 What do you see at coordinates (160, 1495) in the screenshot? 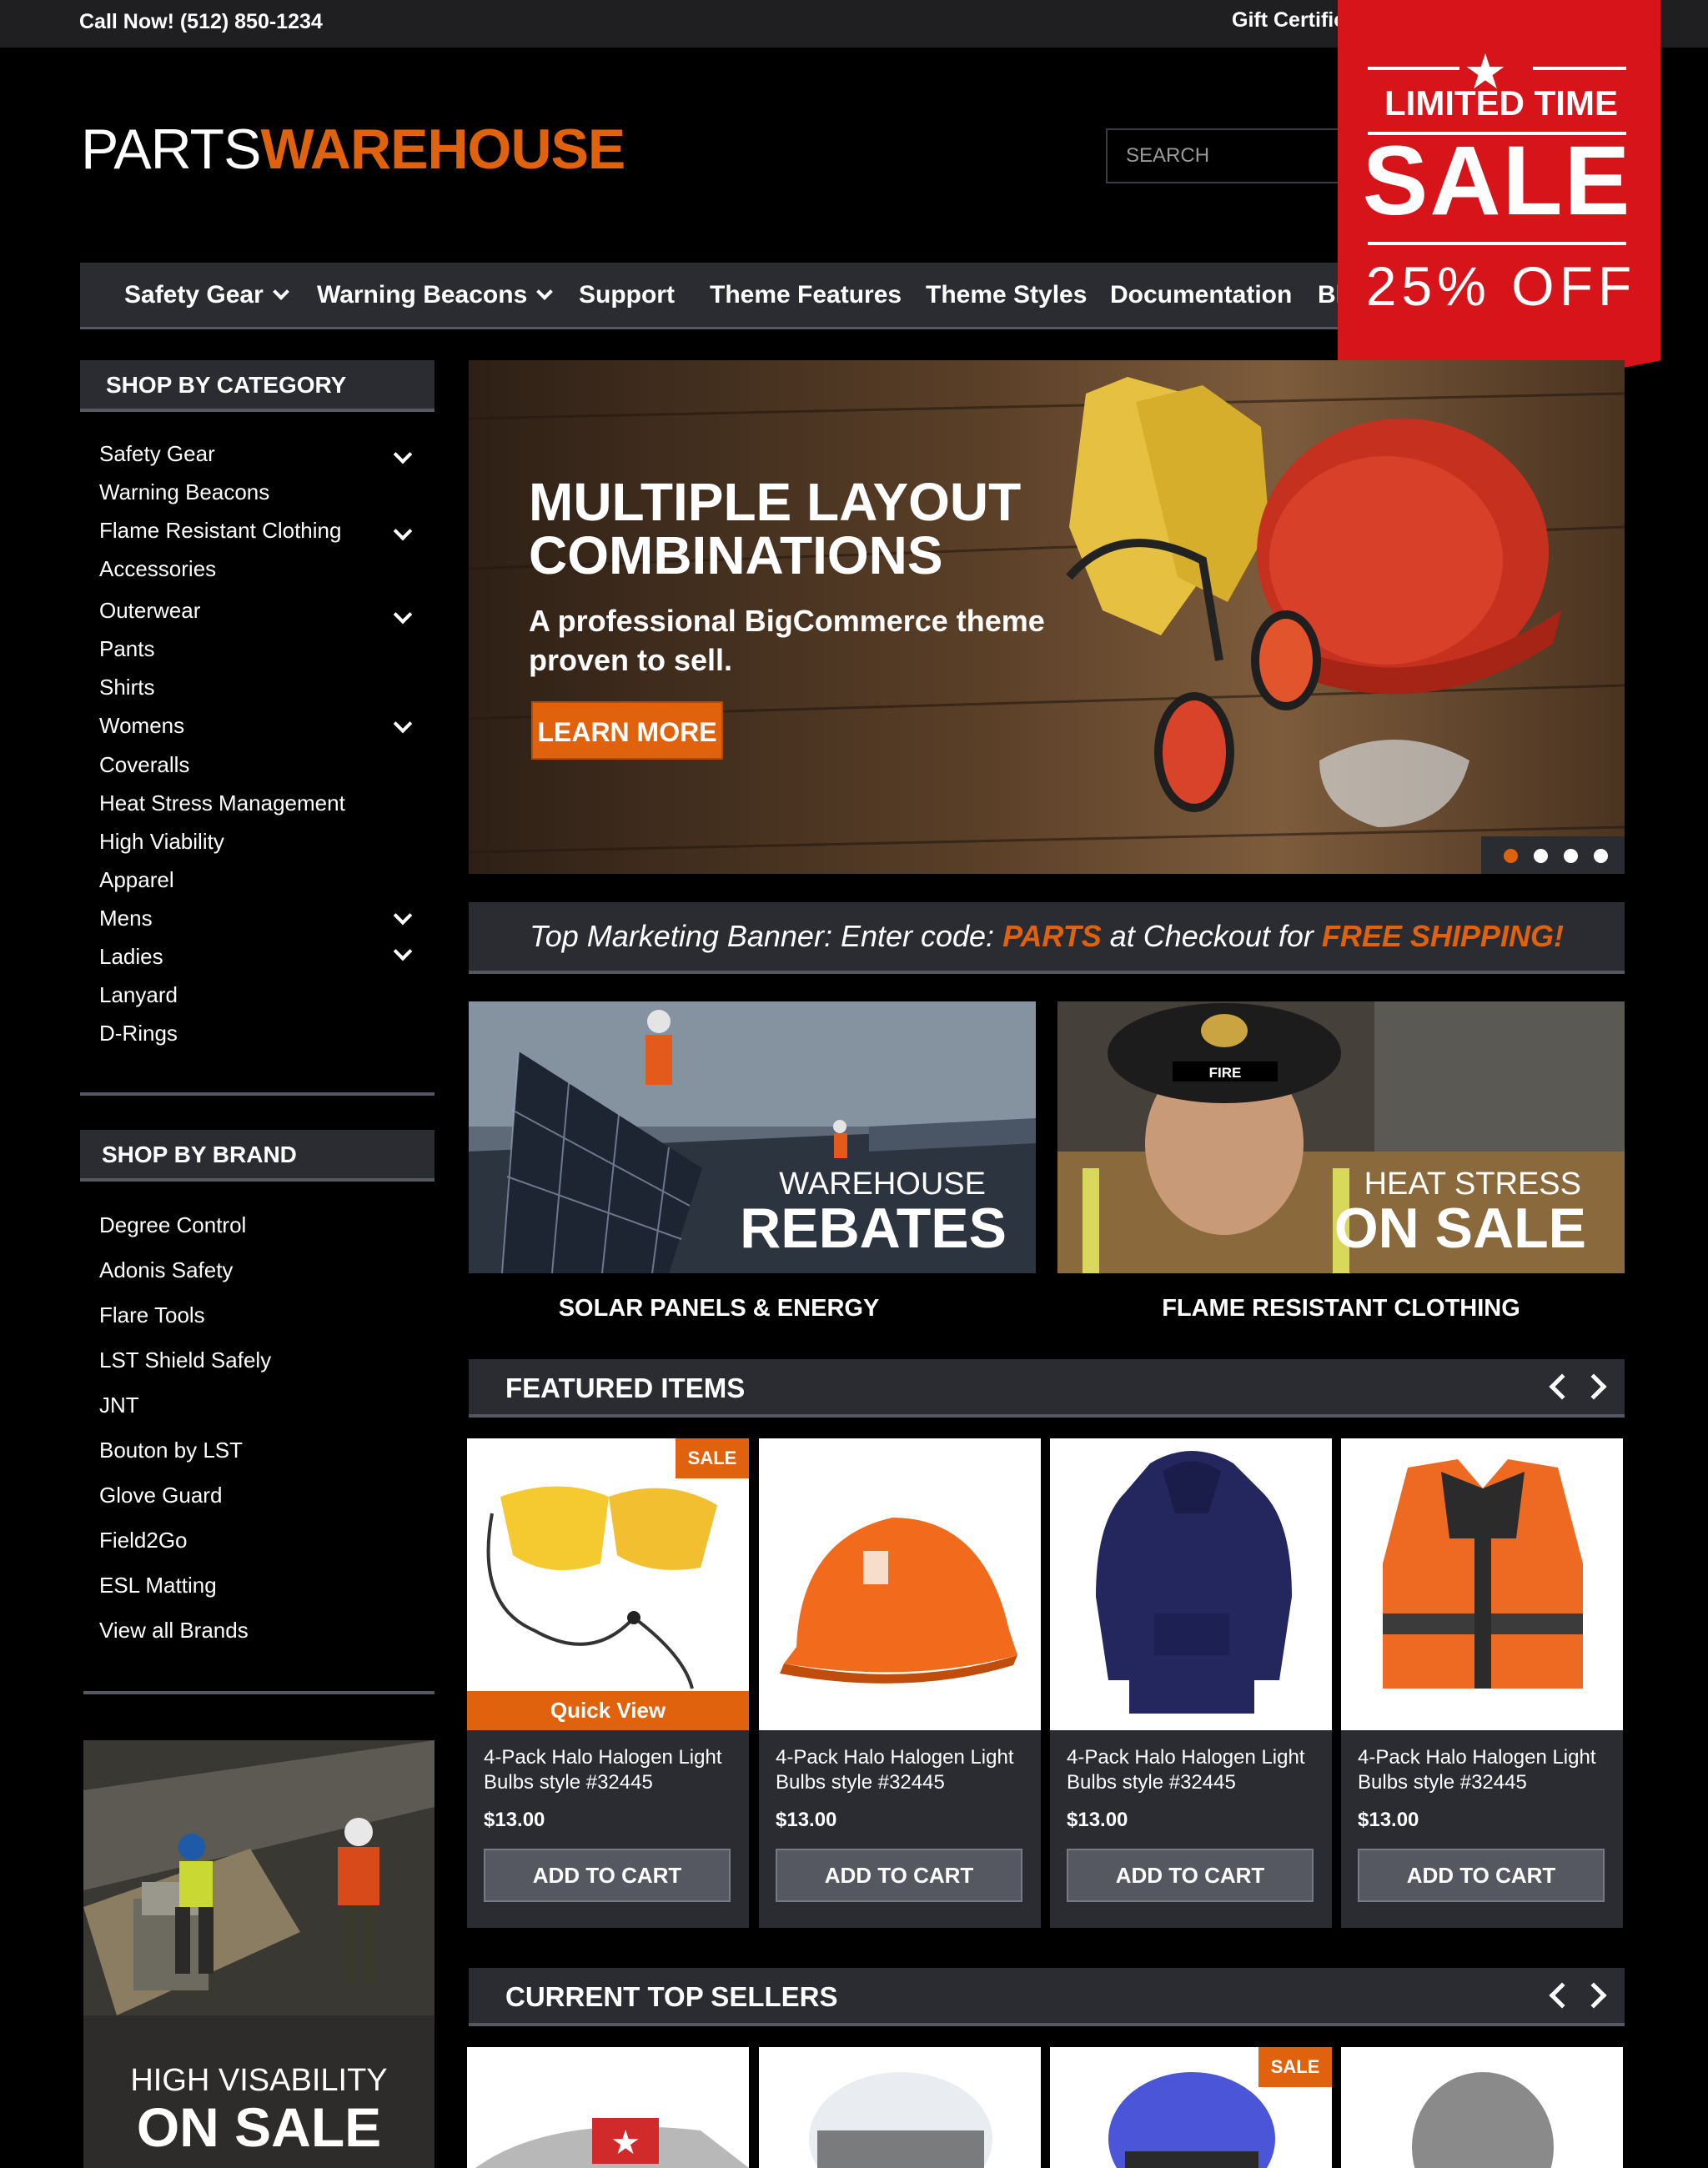
I see `brand-item: Glove Guard` at bounding box center [160, 1495].